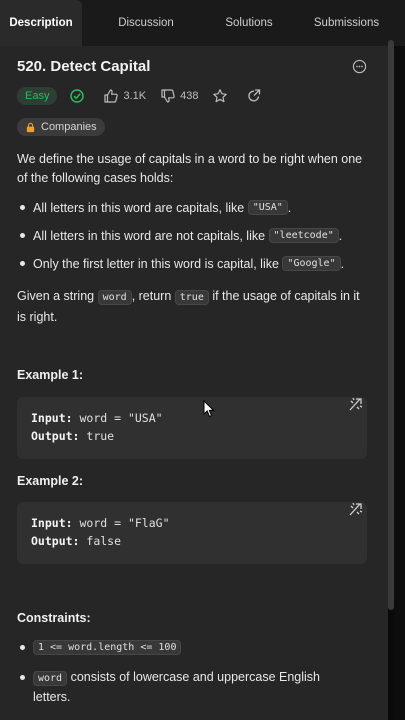 This screenshot has width=405, height=720. What do you see at coordinates (168, 96) in the screenshot?
I see `thumbs-down-icon` at bounding box center [168, 96].